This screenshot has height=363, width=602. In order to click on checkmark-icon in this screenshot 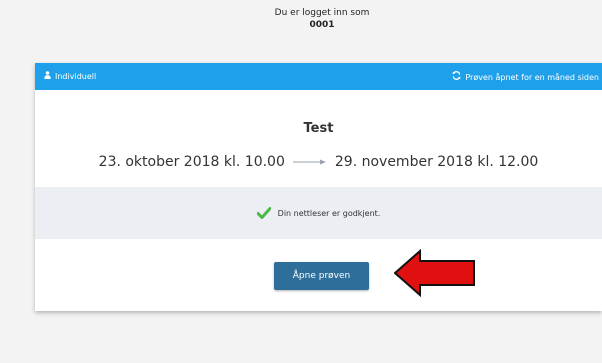, I will do `click(264, 213)`.